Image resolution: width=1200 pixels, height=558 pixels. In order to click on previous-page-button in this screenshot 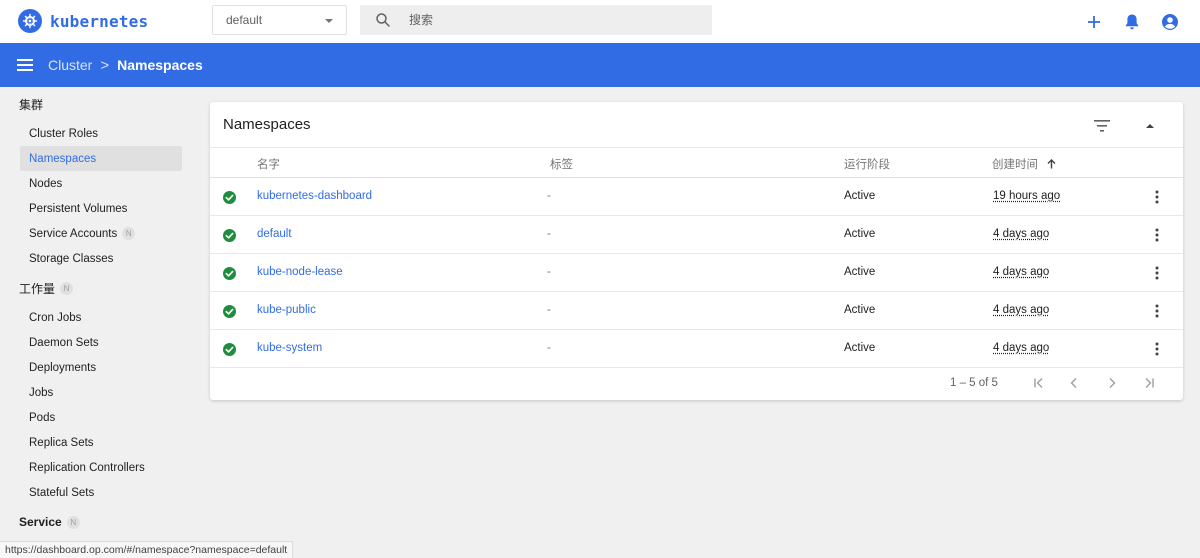, I will do `click(1074, 383)`.